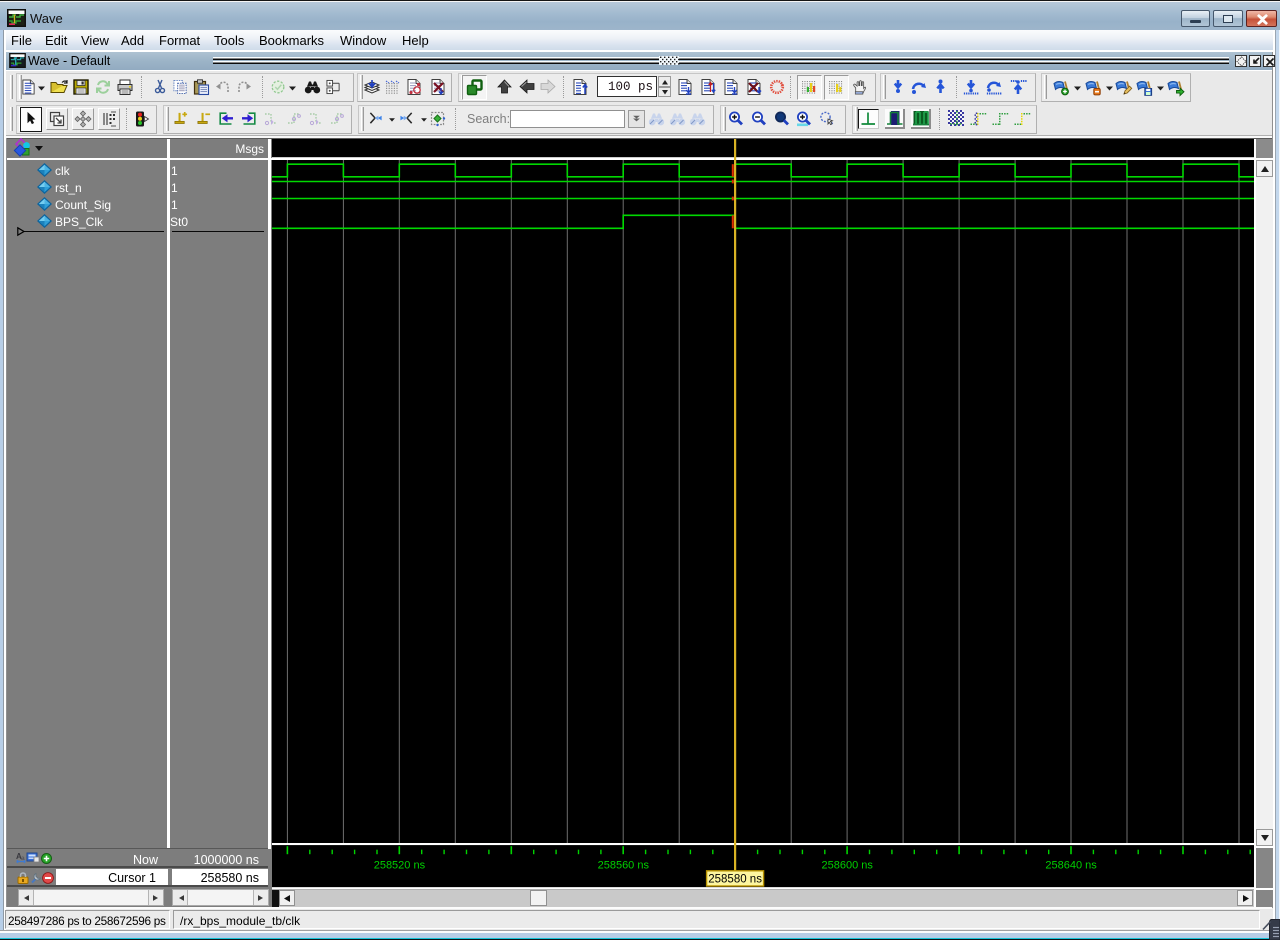 This screenshot has height=940, width=1280. I want to click on svg-text: 258580 ns, so click(735, 880).